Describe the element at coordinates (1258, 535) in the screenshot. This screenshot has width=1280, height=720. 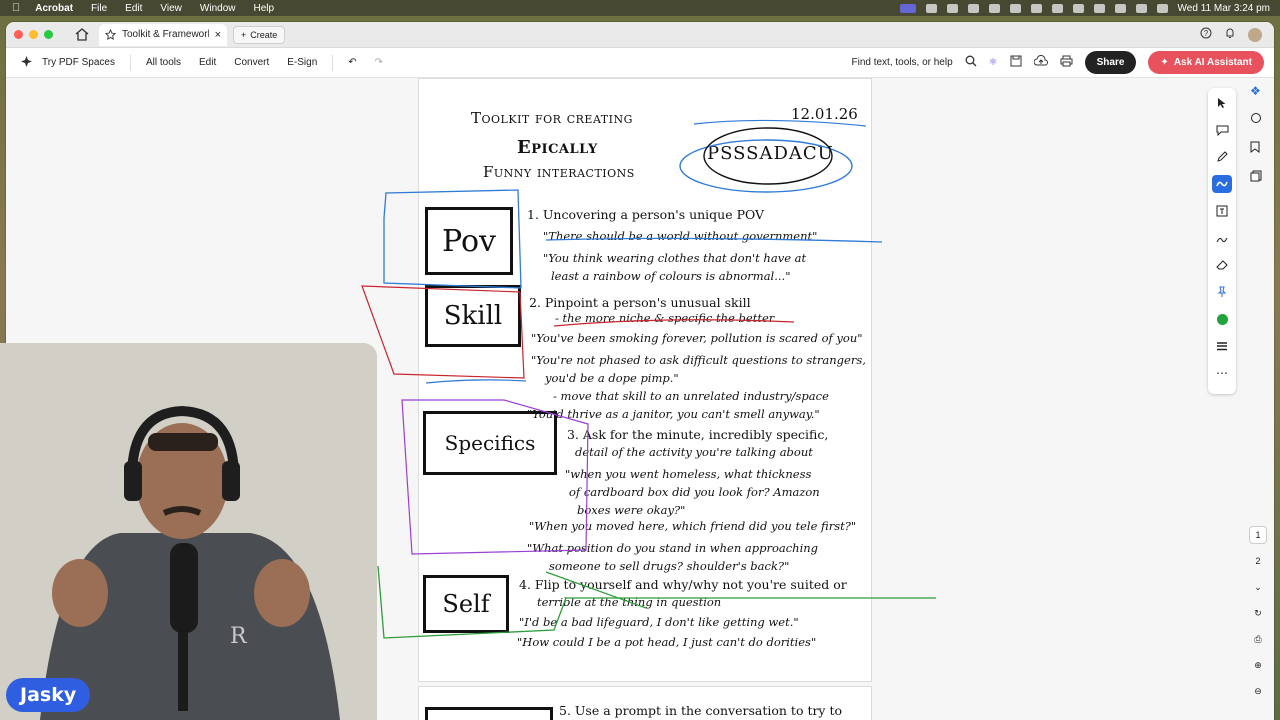
I see `page-number-current: 1` at that location.